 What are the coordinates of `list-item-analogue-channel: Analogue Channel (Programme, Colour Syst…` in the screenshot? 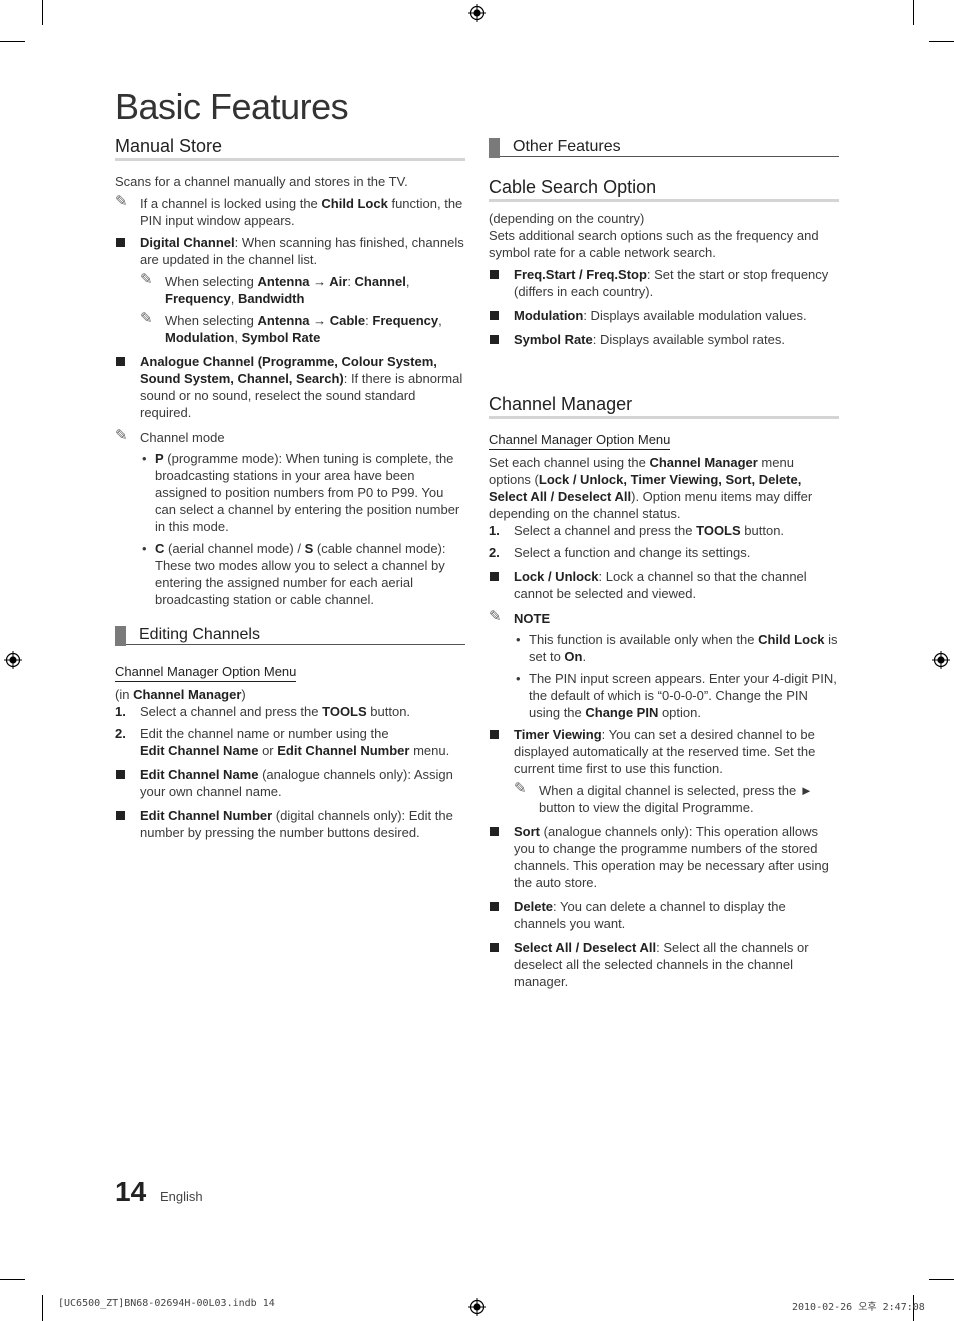 It's located at (290, 387).